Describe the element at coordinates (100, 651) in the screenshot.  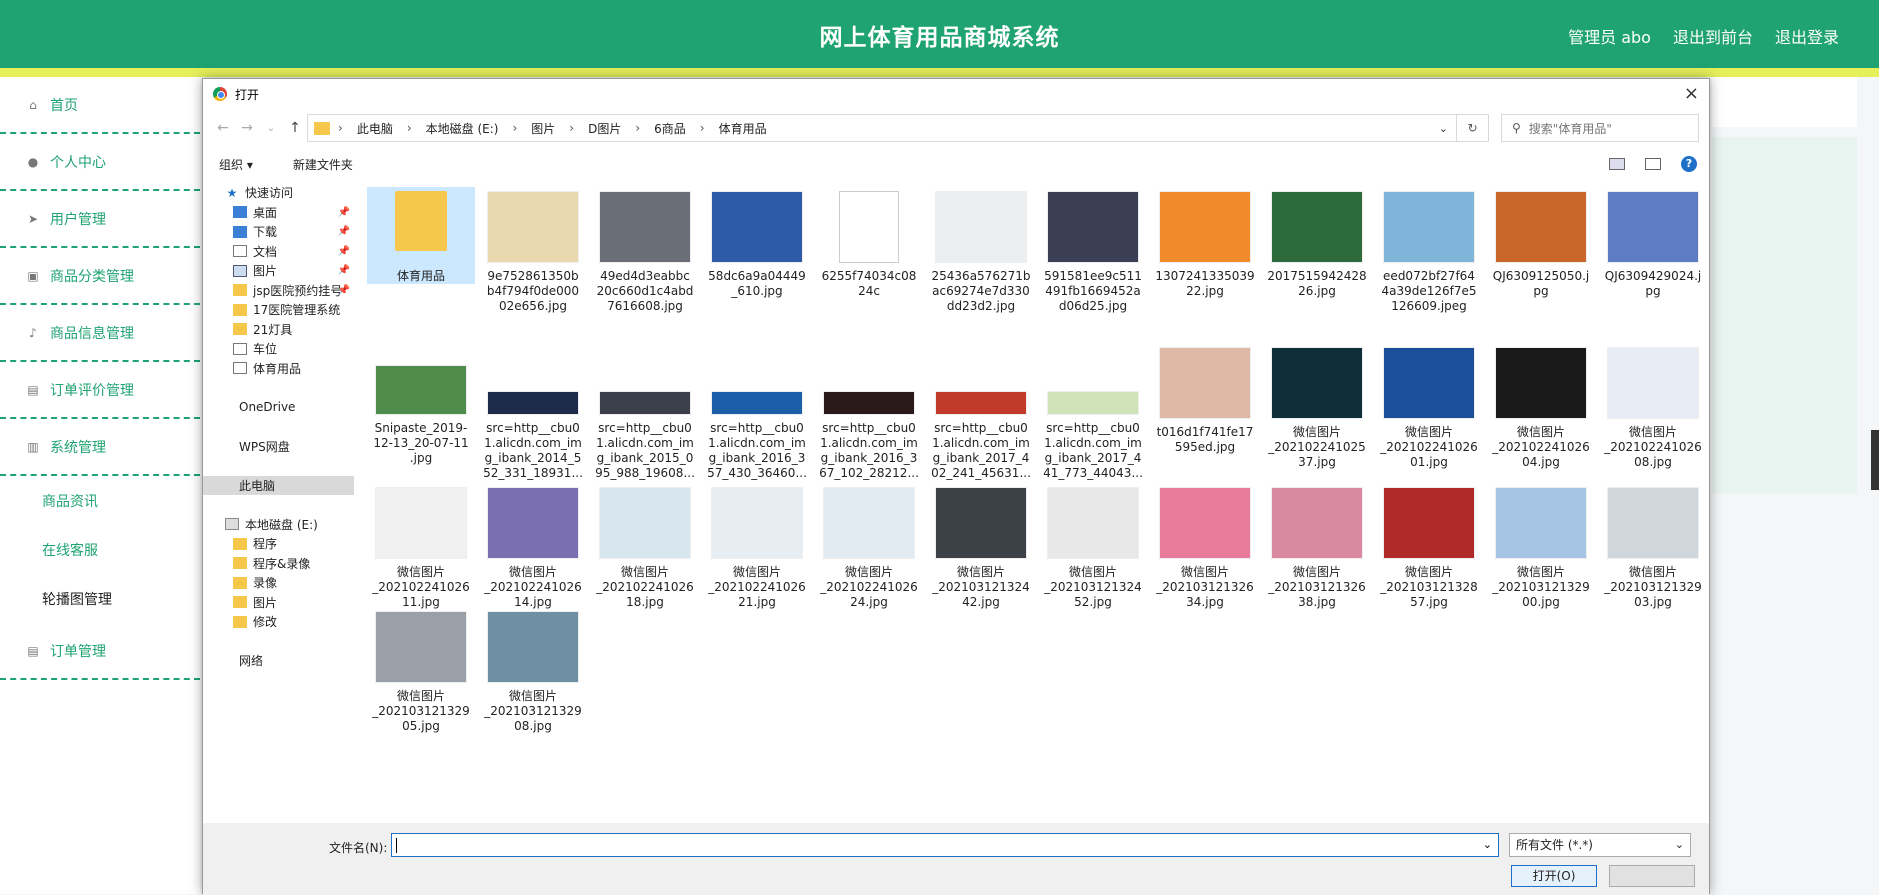
I see `sidebar-item: ▤ 订单管理` at that location.